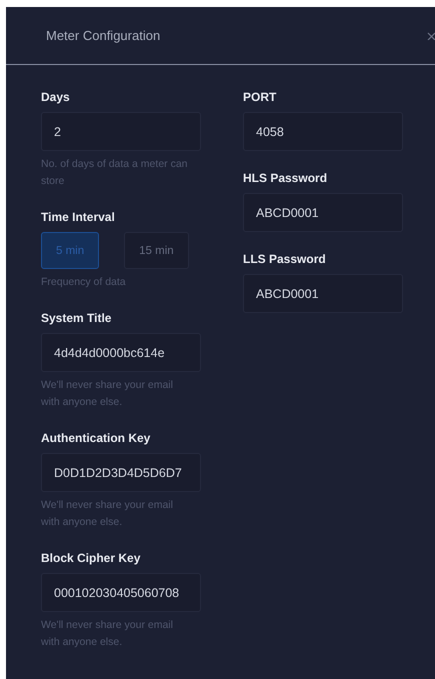 The height and width of the screenshot is (679, 435). Describe the element at coordinates (121, 472) in the screenshot. I see `input-field: D0D1D2D3D4D5D6D7` at that location.